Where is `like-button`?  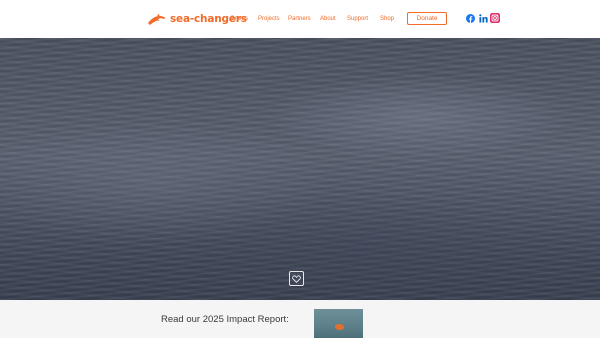
like-button is located at coordinates (296, 278).